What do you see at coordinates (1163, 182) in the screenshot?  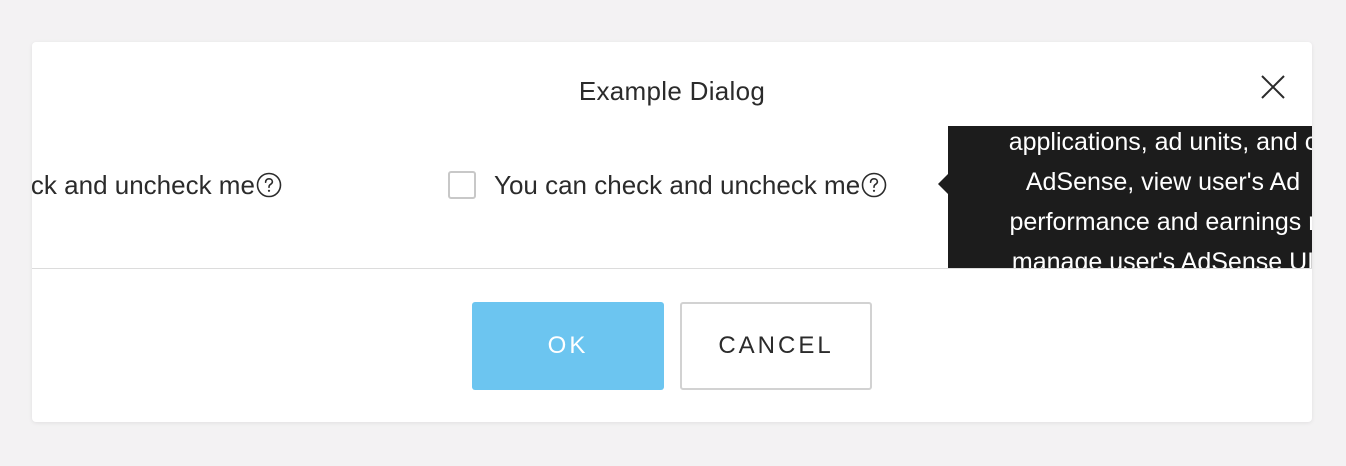 I see `tooltip-line: AdSense, view user's Ad` at bounding box center [1163, 182].